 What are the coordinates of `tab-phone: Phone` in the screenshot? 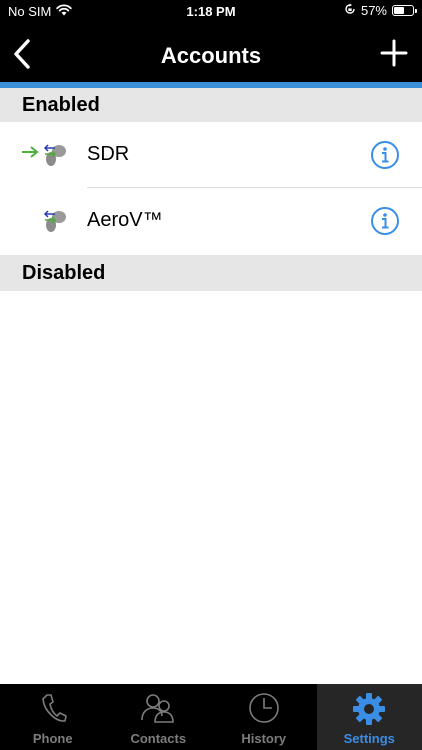 It's located at (53, 717).